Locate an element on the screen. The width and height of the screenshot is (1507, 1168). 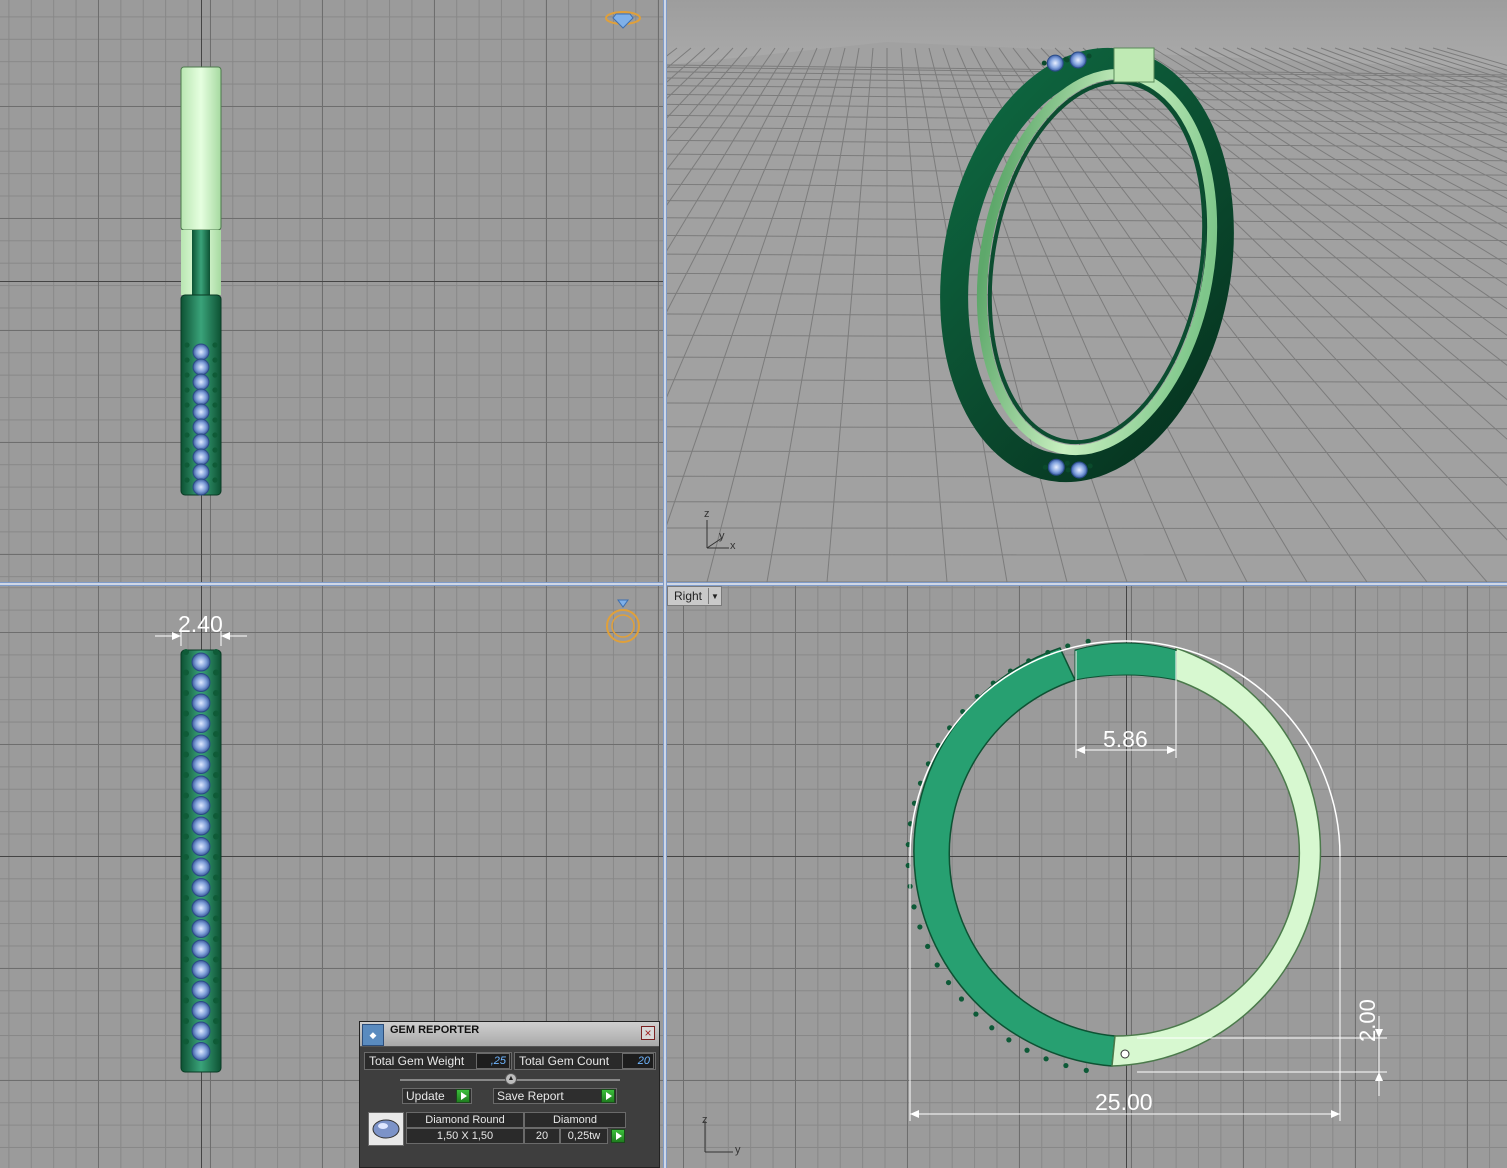
axis-triad-icon is located at coordinates (718, 1137).